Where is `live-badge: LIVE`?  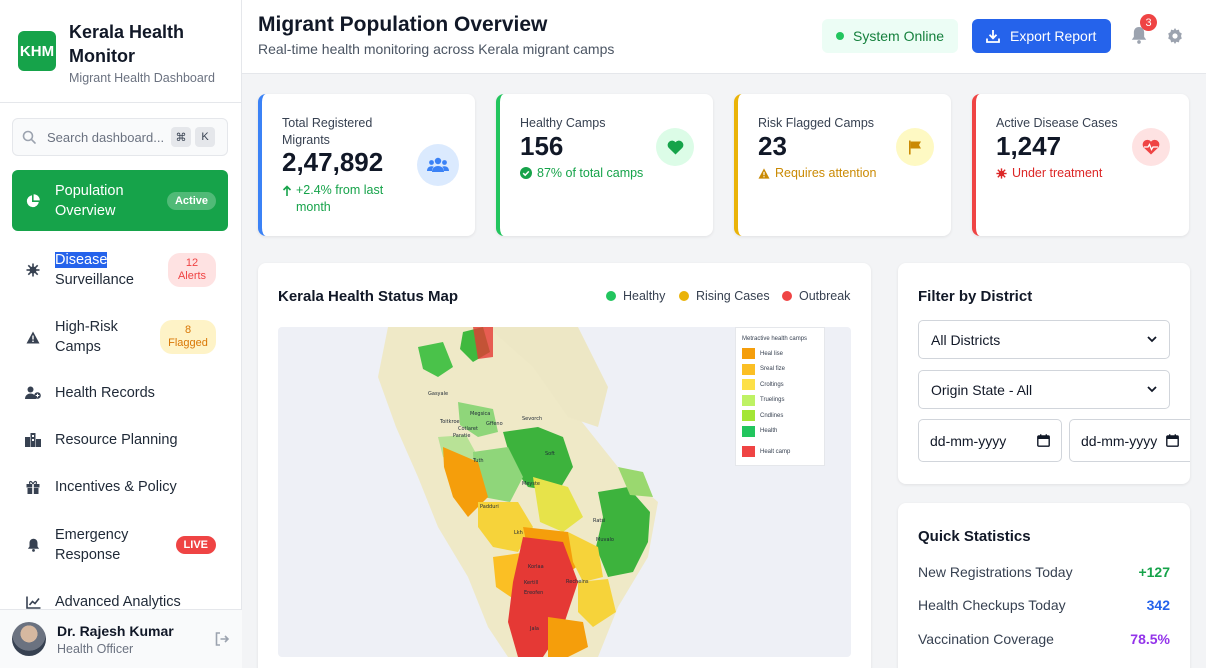
live-badge: LIVE is located at coordinates (195, 545).